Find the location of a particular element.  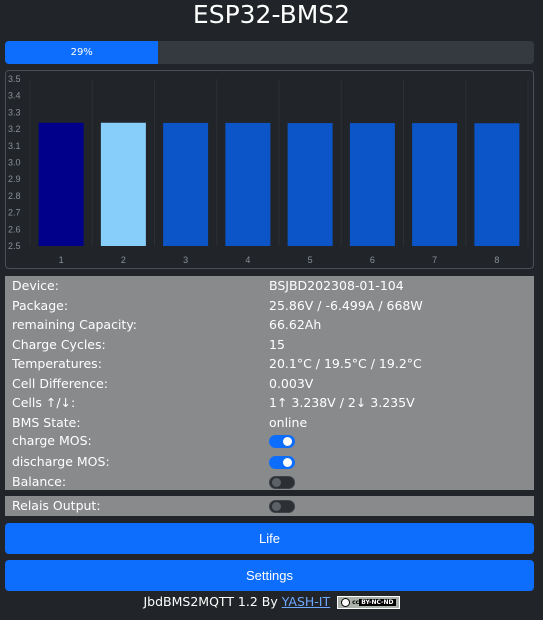

x-tick-label: 5 is located at coordinates (310, 260).